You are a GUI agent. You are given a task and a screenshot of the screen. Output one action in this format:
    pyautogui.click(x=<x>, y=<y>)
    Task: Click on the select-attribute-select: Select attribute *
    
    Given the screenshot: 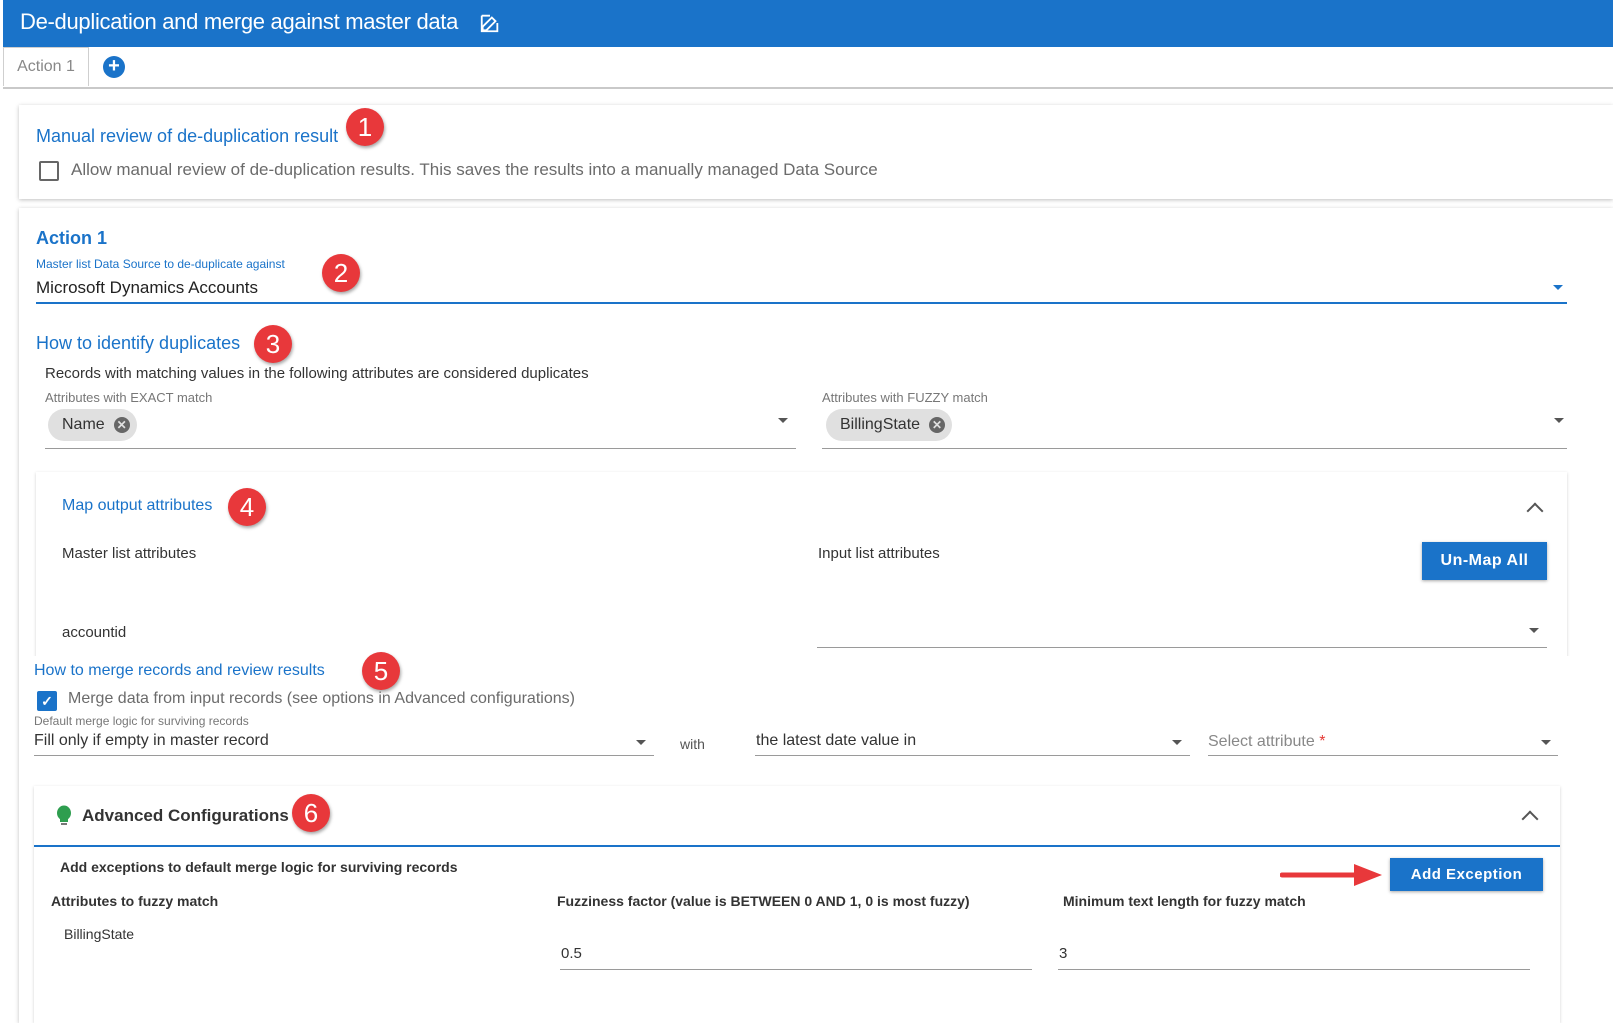 What is the action you would take?
    pyautogui.click(x=1266, y=742)
    